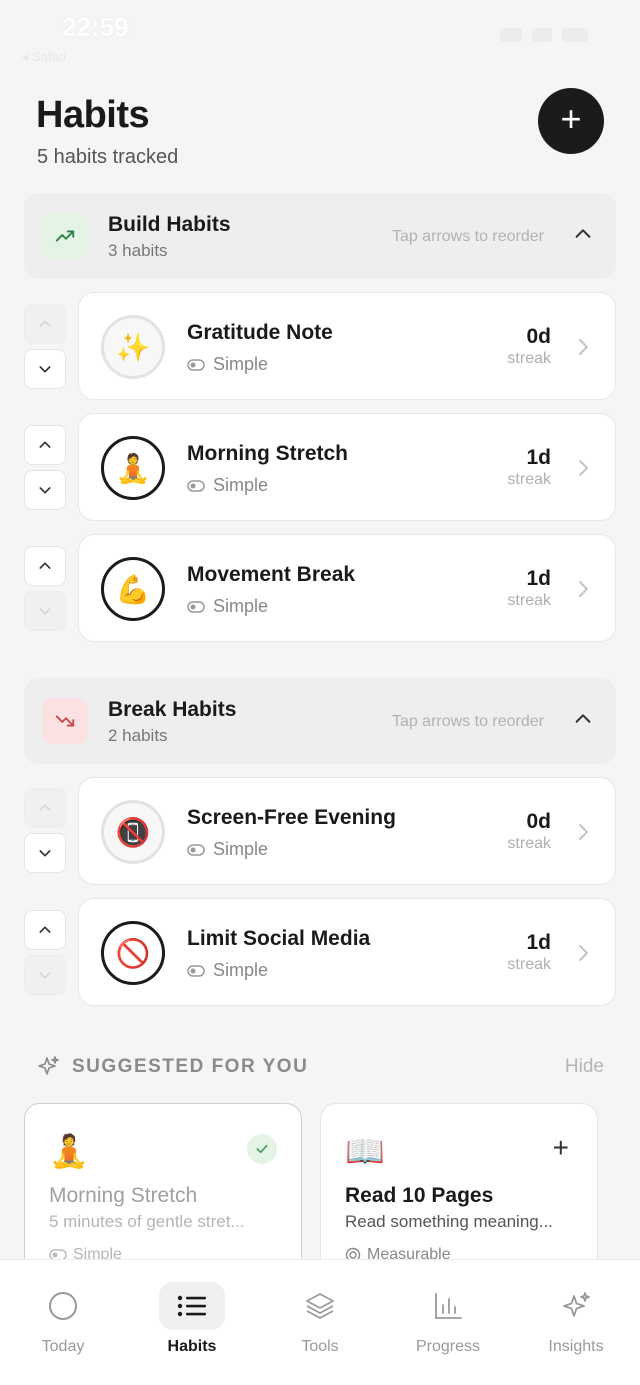 This screenshot has width=640, height=1385. I want to click on tab-label: Progress, so click(448, 1346).